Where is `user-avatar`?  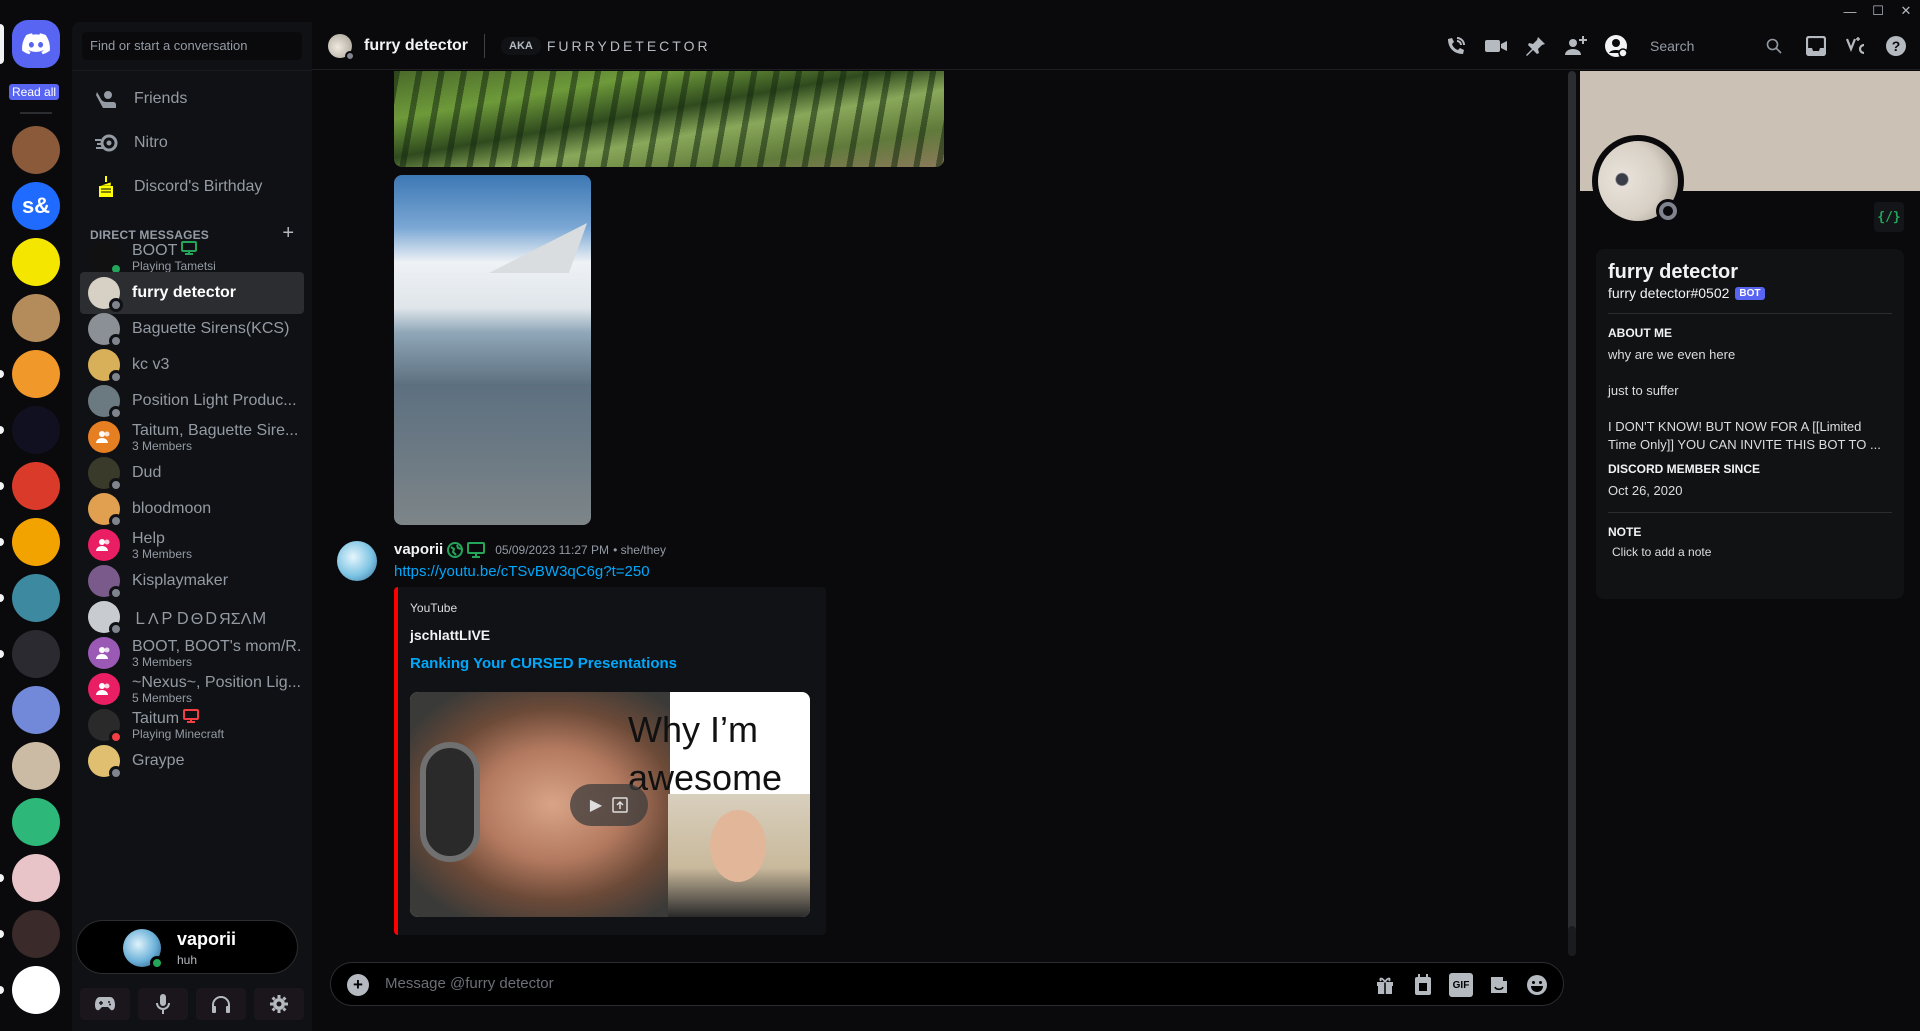
user-avatar is located at coordinates (143, 949).